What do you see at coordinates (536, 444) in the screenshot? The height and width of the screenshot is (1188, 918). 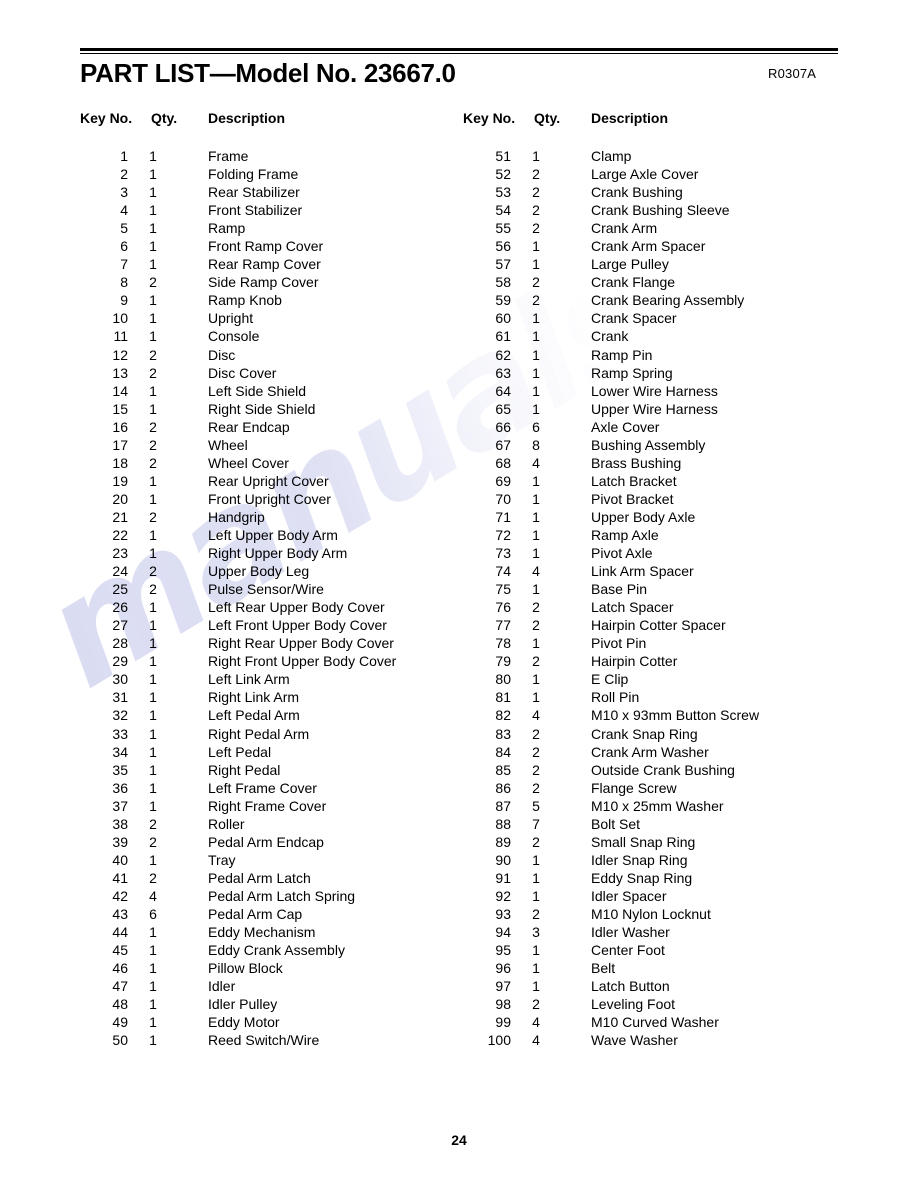 I see `part-quantity: 8` at bounding box center [536, 444].